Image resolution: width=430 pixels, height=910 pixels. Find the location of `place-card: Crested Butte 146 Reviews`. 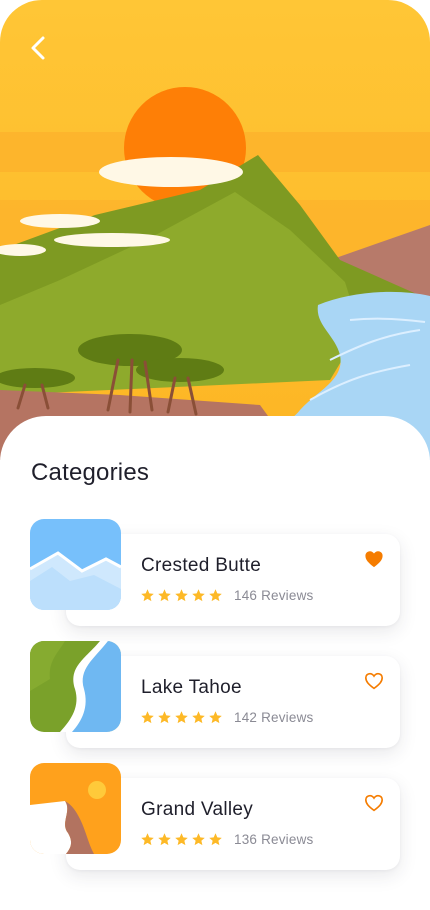

place-card: Crested Butte 146 Reviews is located at coordinates (216, 574).